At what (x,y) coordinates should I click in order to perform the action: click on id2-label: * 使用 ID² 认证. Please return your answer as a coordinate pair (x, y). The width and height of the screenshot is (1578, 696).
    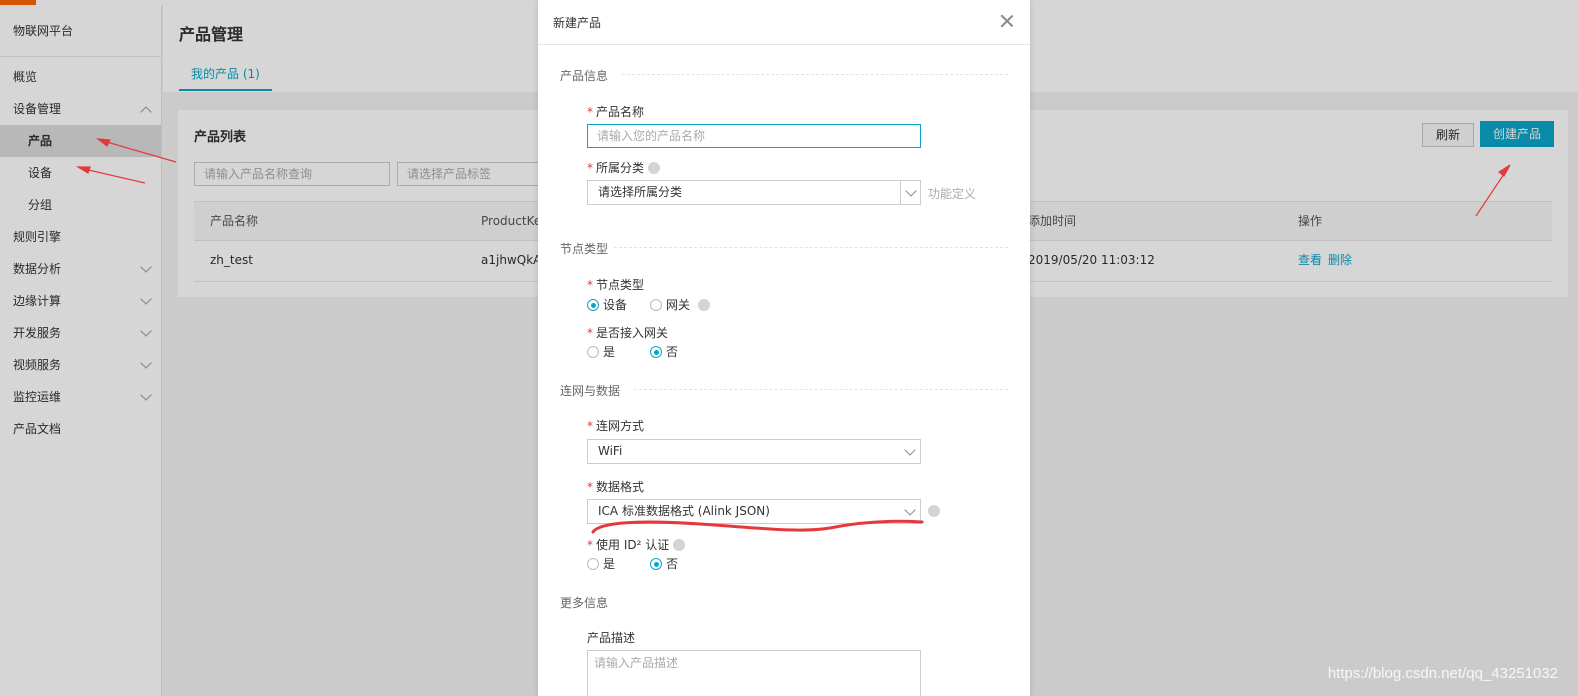
    Looking at the image, I should click on (636, 545).